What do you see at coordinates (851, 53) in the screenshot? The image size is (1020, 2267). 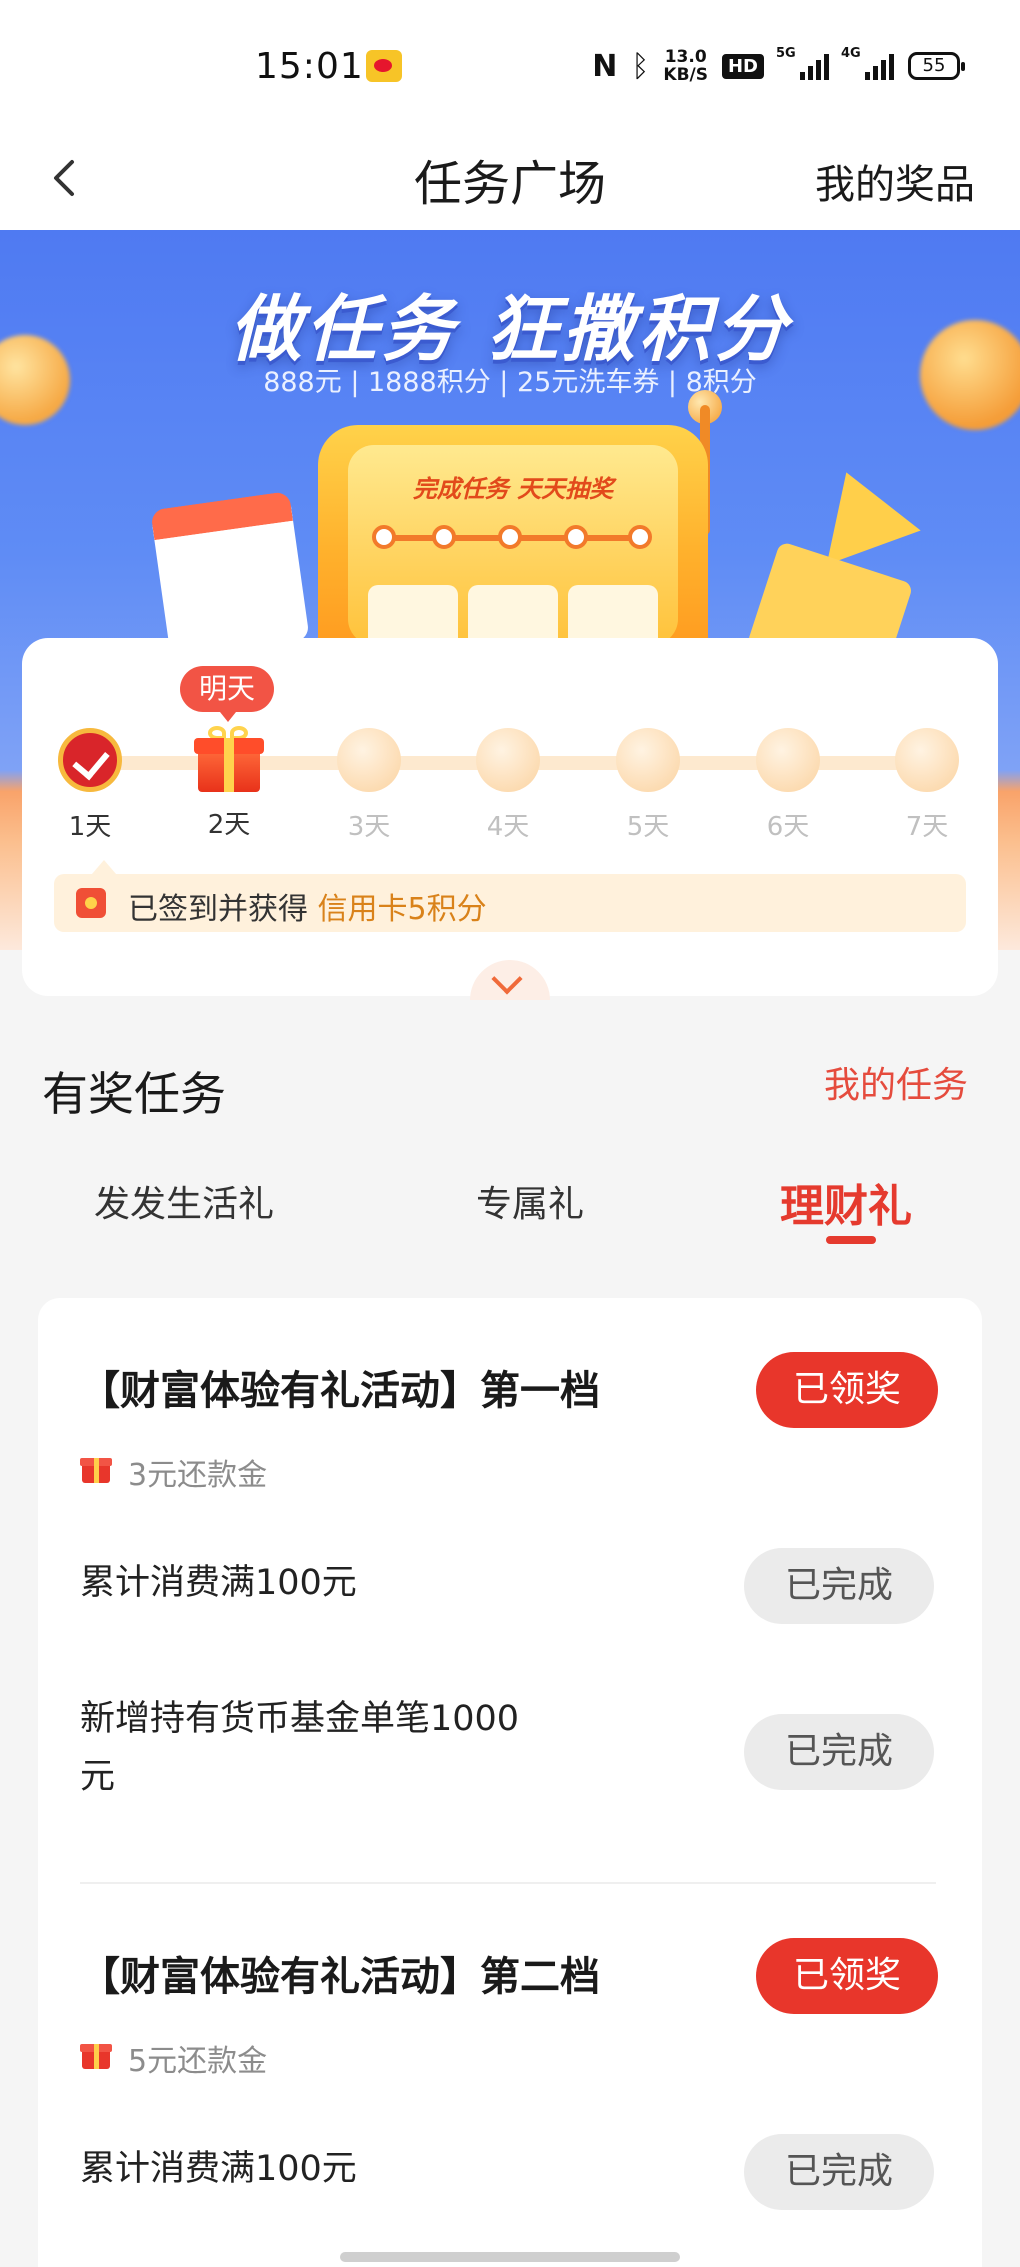 I see `signal-4g-label: 4G` at bounding box center [851, 53].